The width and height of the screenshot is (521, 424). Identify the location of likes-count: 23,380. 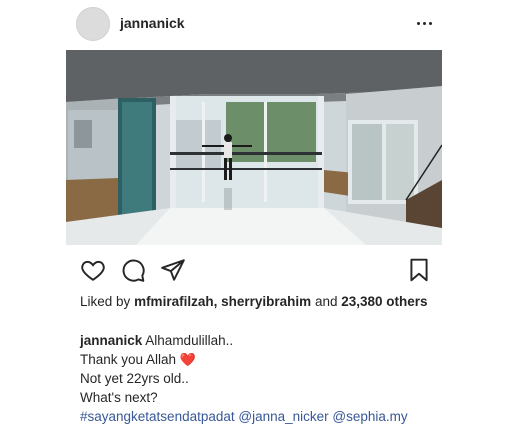
(361, 301).